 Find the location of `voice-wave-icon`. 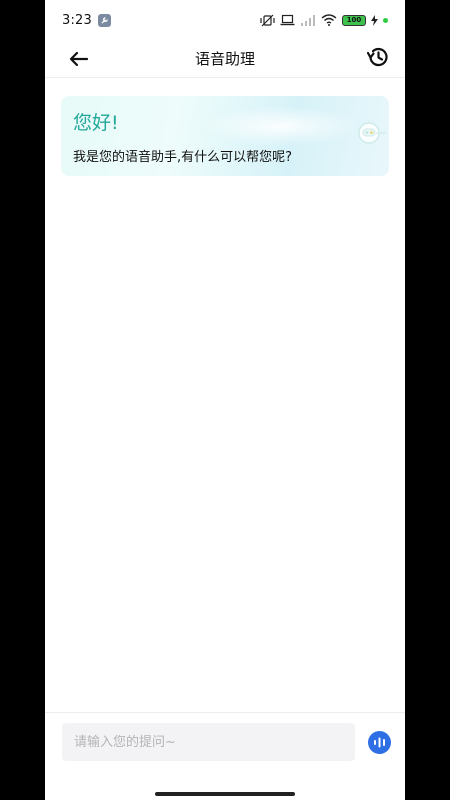

voice-wave-icon is located at coordinates (379, 742).